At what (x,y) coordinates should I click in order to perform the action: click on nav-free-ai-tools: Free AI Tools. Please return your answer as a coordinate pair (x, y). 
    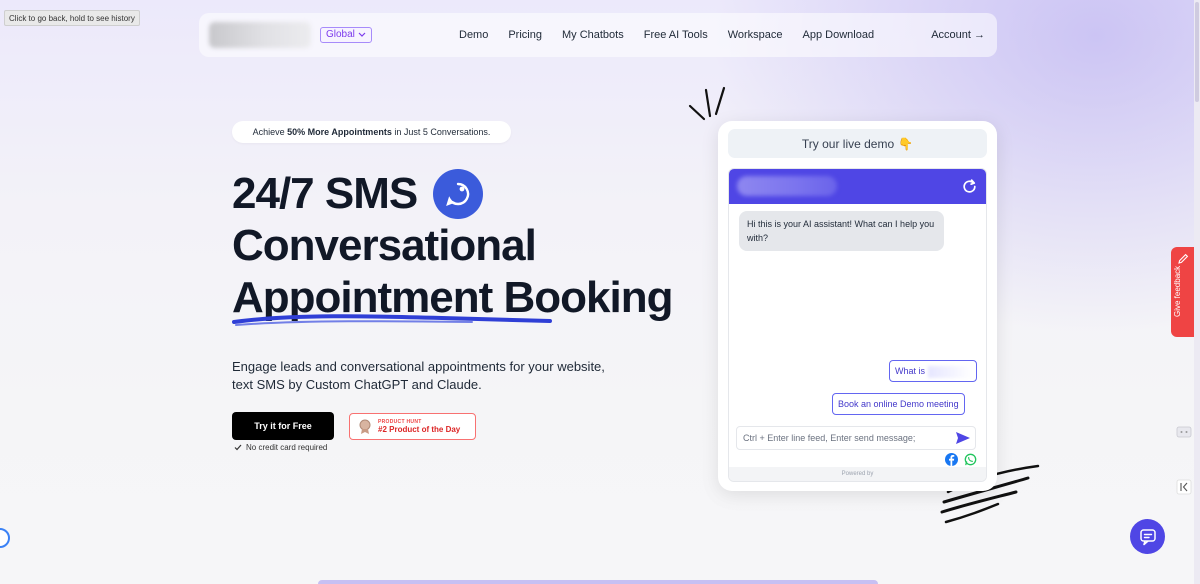
    Looking at the image, I should click on (676, 35).